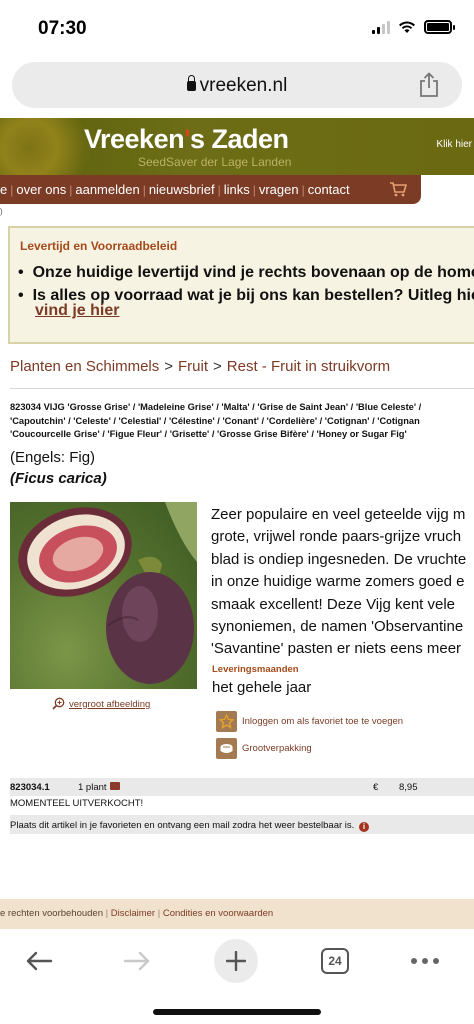 The width and height of the screenshot is (474, 1024). I want to click on cart-icon, so click(398, 189).